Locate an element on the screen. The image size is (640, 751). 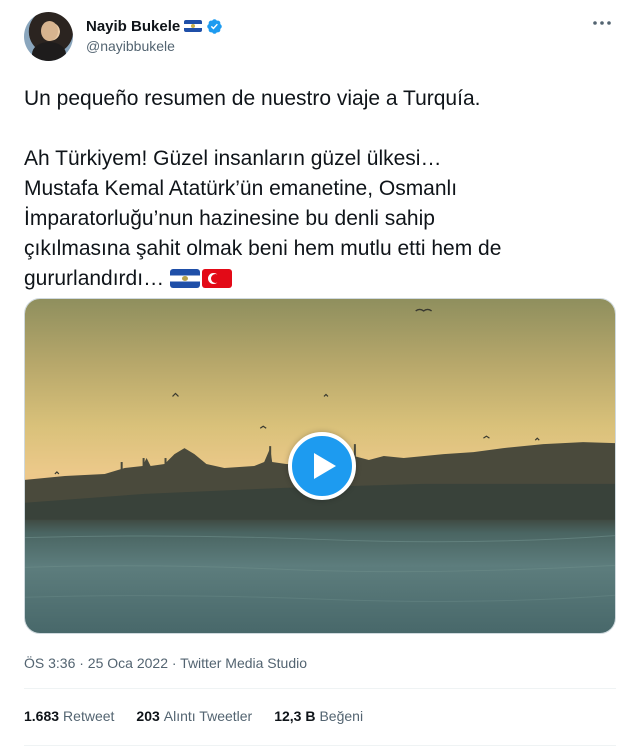
play-icon is located at coordinates (324, 466).